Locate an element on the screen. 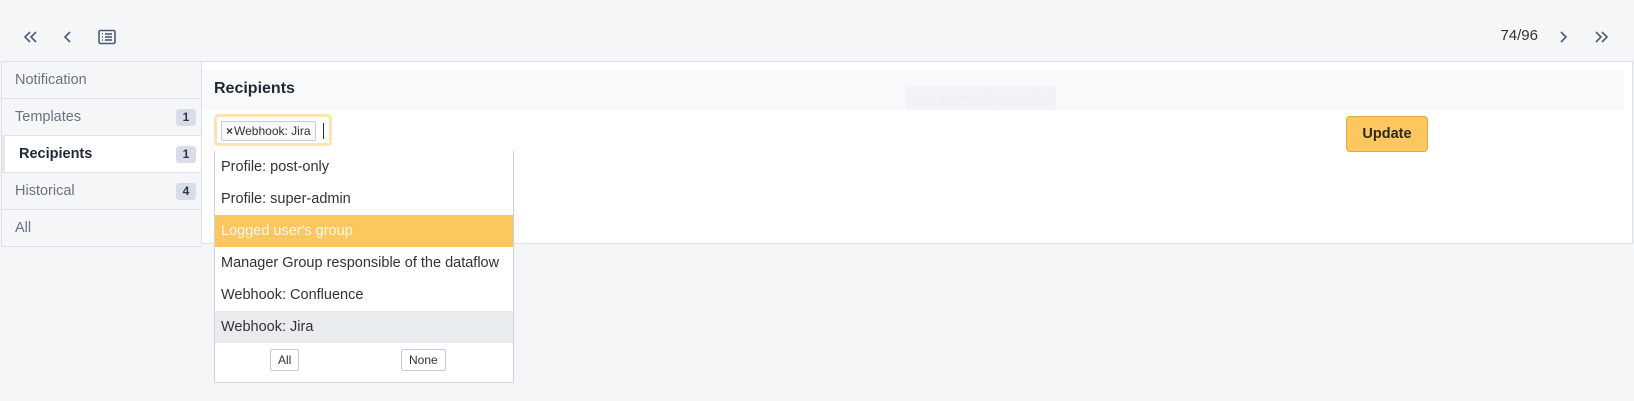 Image resolution: width=1634 pixels, height=401 pixels. chevron-left-icon is located at coordinates (67, 37).